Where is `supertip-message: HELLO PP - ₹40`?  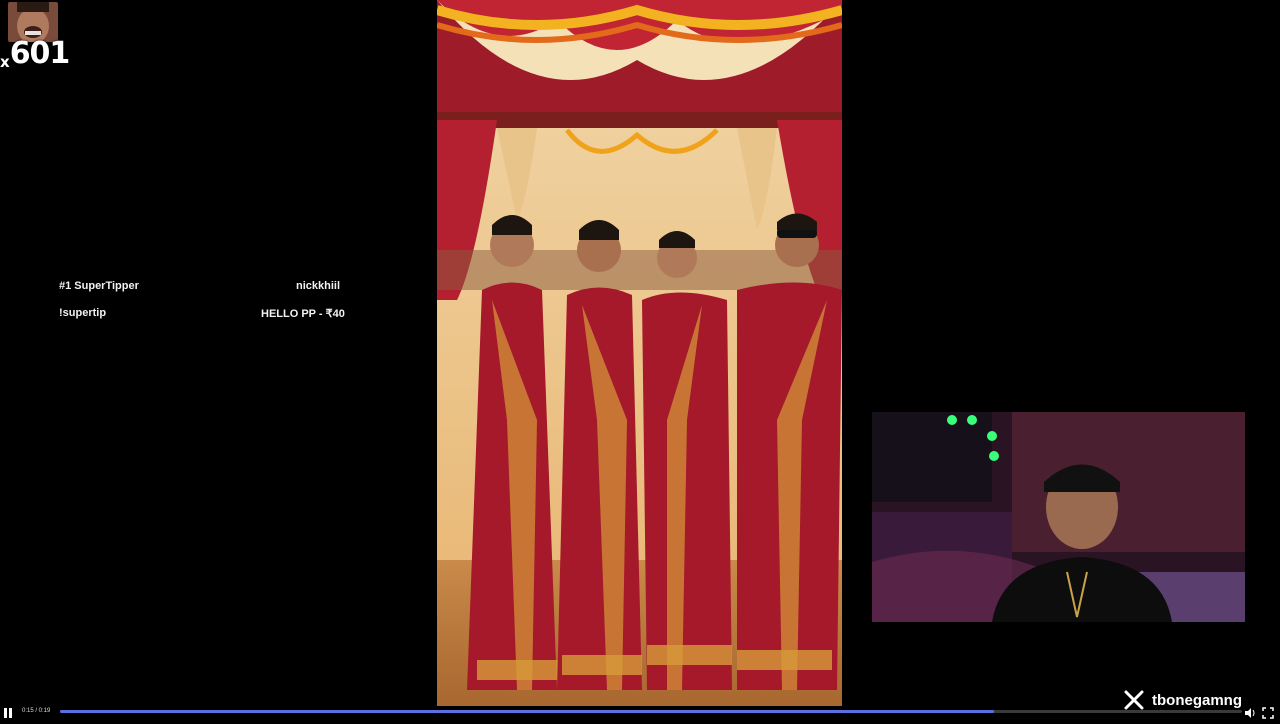 supertip-message: HELLO PP - ₹40 is located at coordinates (303, 314).